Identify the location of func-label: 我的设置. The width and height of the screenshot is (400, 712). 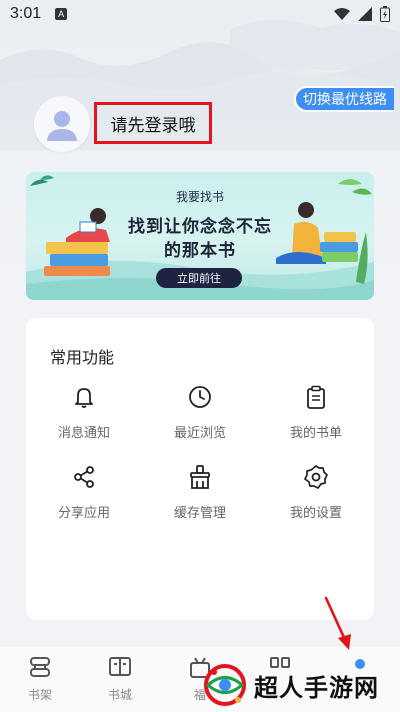
(315, 513).